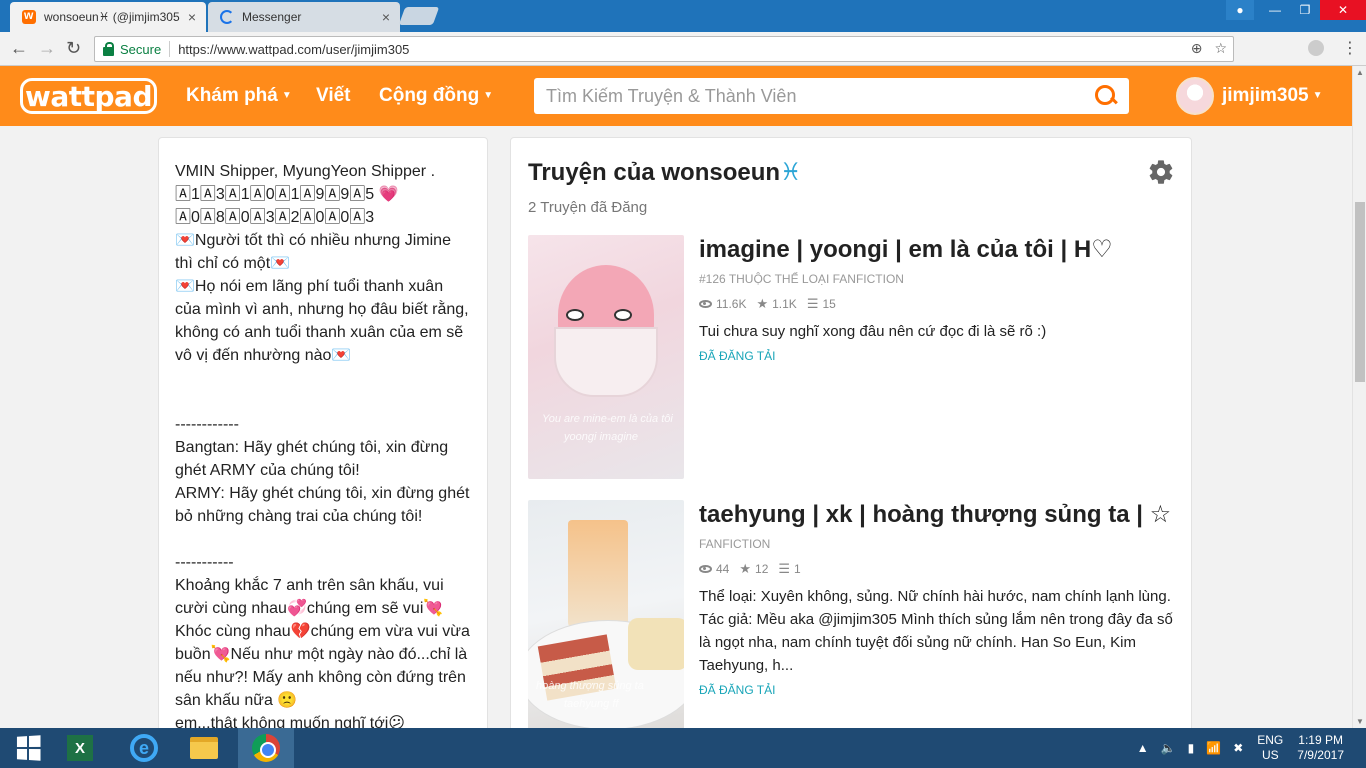  Describe the element at coordinates (591, 704) in the screenshot. I see `cover-text: taehyung ff` at that location.